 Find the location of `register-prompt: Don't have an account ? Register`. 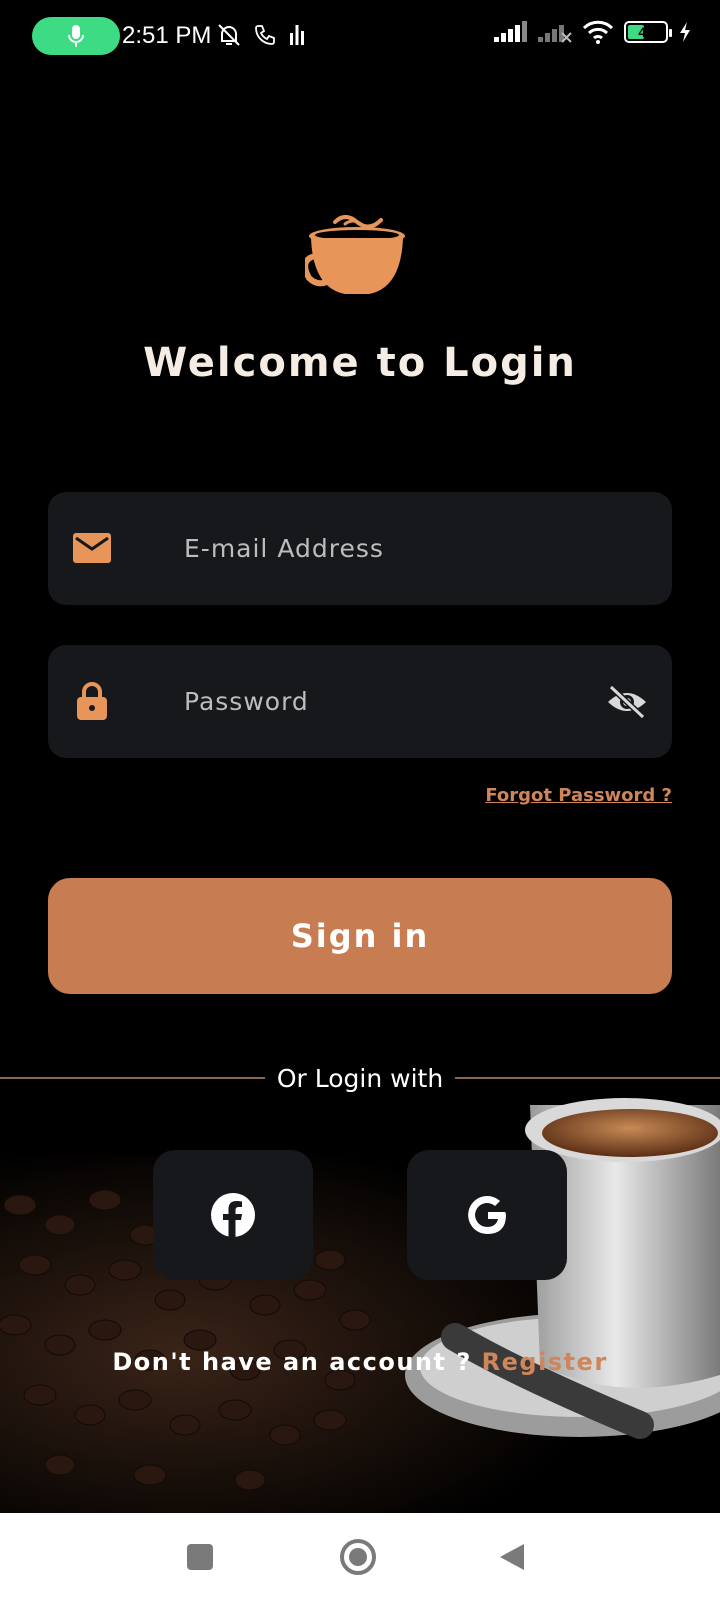

register-prompt: Don't have an account ? Register is located at coordinates (360, 1362).